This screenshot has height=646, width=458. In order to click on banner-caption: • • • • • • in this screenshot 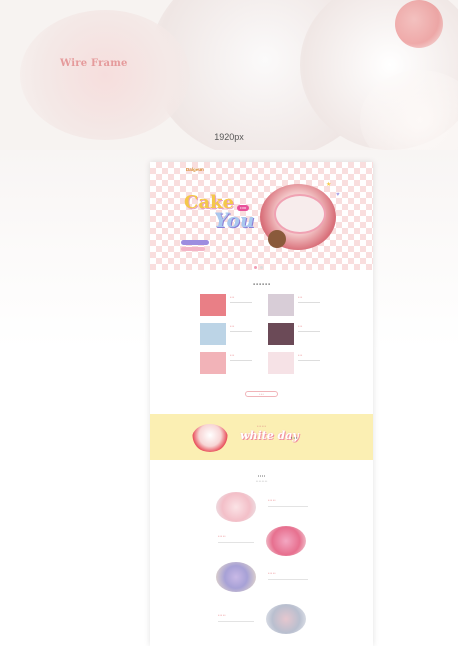, I will do `click(261, 426)`.